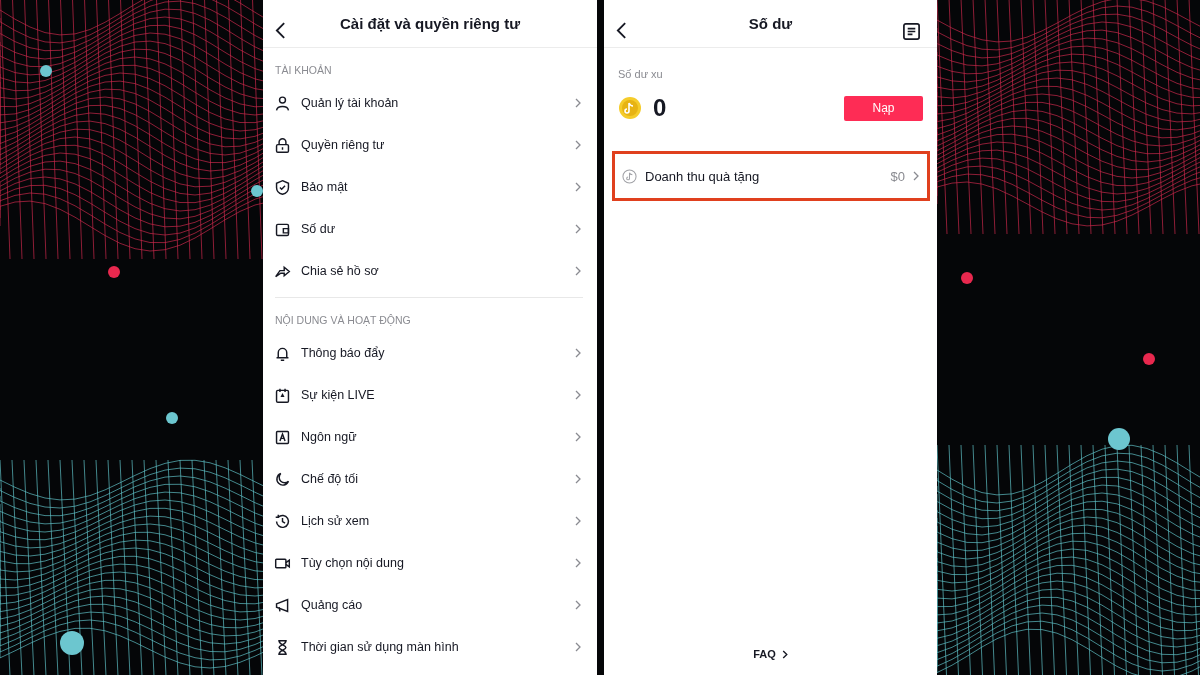 Image resolution: width=1200 pixels, height=675 pixels. I want to click on coin-icon, so click(630, 108).